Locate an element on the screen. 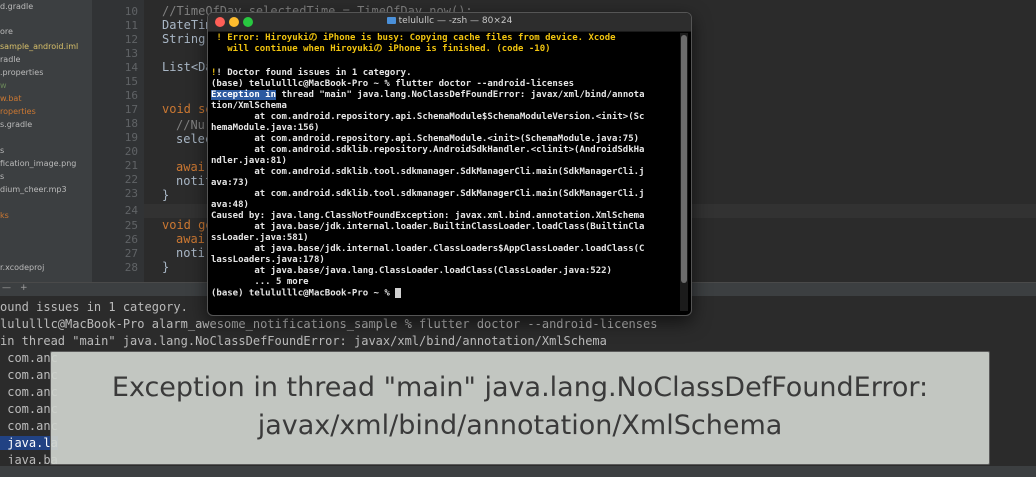 The height and width of the screenshot is (477, 1036). console-line: ound issues in 1 category. is located at coordinates (94, 307).